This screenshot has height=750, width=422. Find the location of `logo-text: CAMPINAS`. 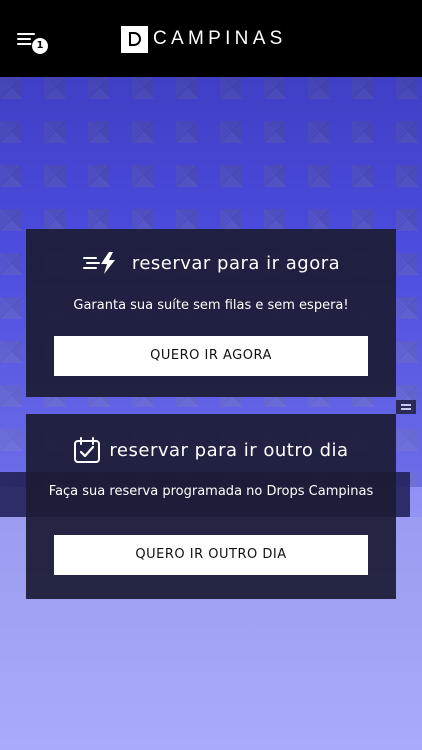

logo-text: CAMPINAS is located at coordinates (220, 38).